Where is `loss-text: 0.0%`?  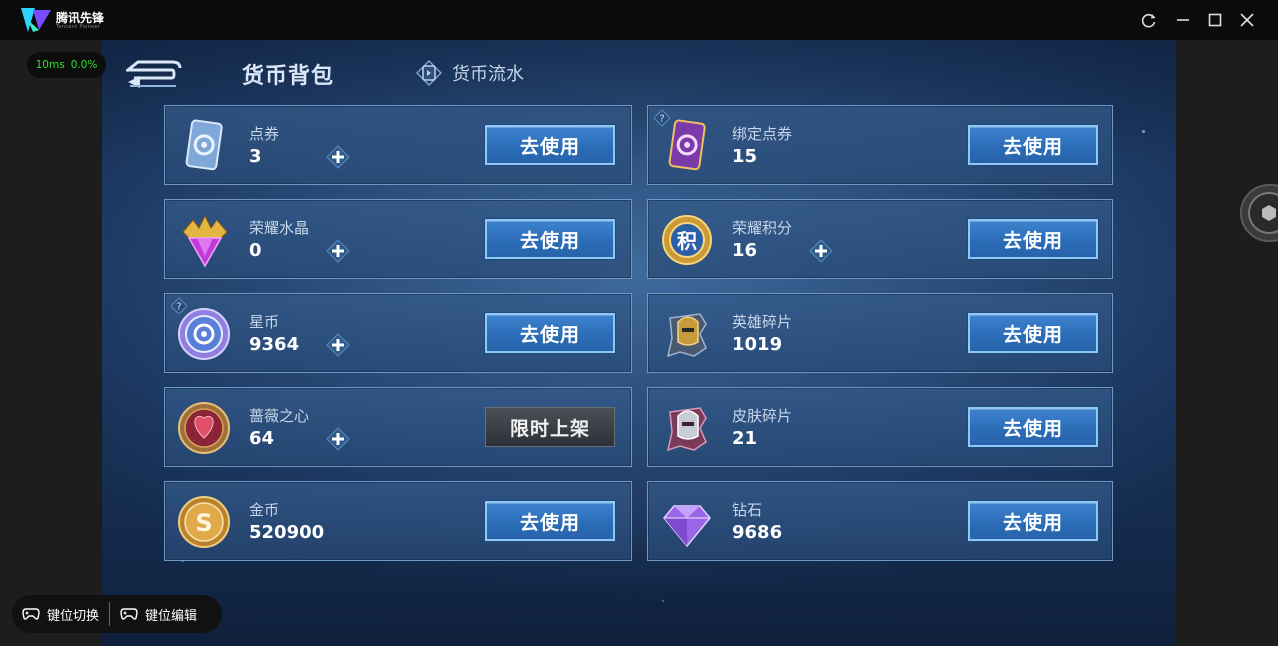
loss-text: 0.0% is located at coordinates (84, 65).